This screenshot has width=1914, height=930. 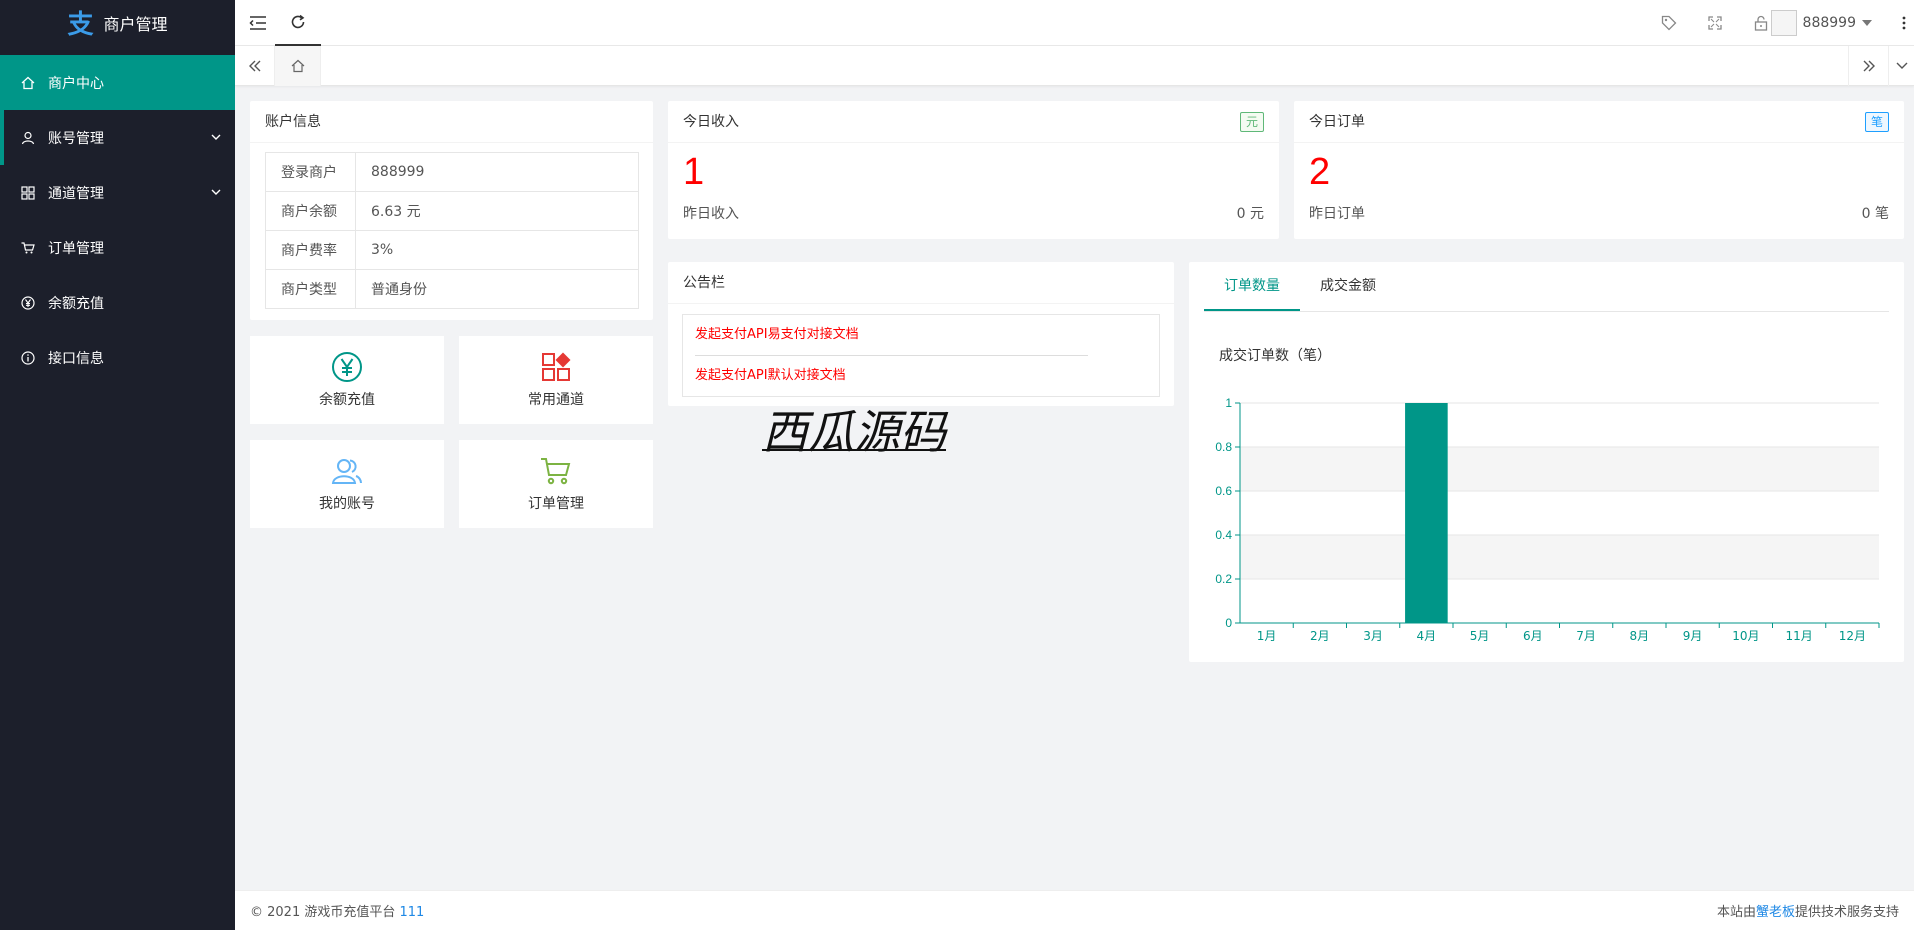 I want to click on cart-icon, so click(x=556, y=471).